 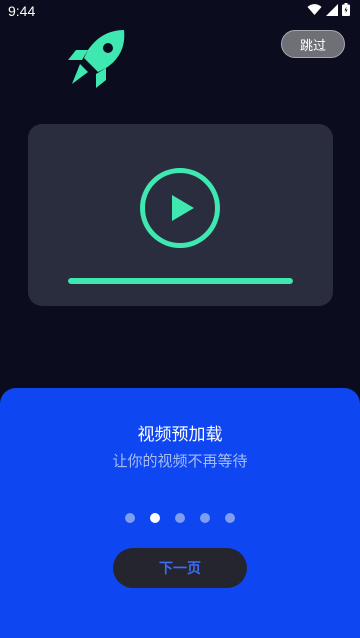 I want to click on status-time: 9:44, so click(x=22, y=11).